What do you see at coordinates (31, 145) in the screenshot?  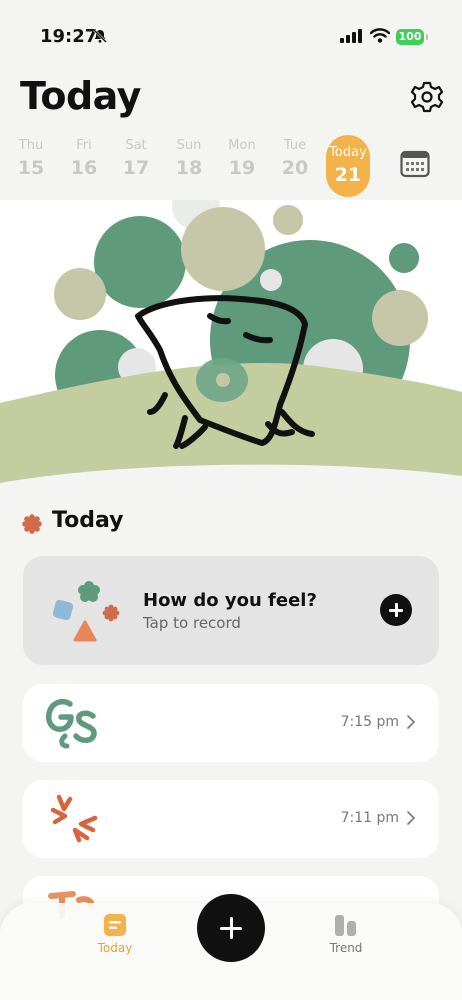 I see `day-name: Thu` at bounding box center [31, 145].